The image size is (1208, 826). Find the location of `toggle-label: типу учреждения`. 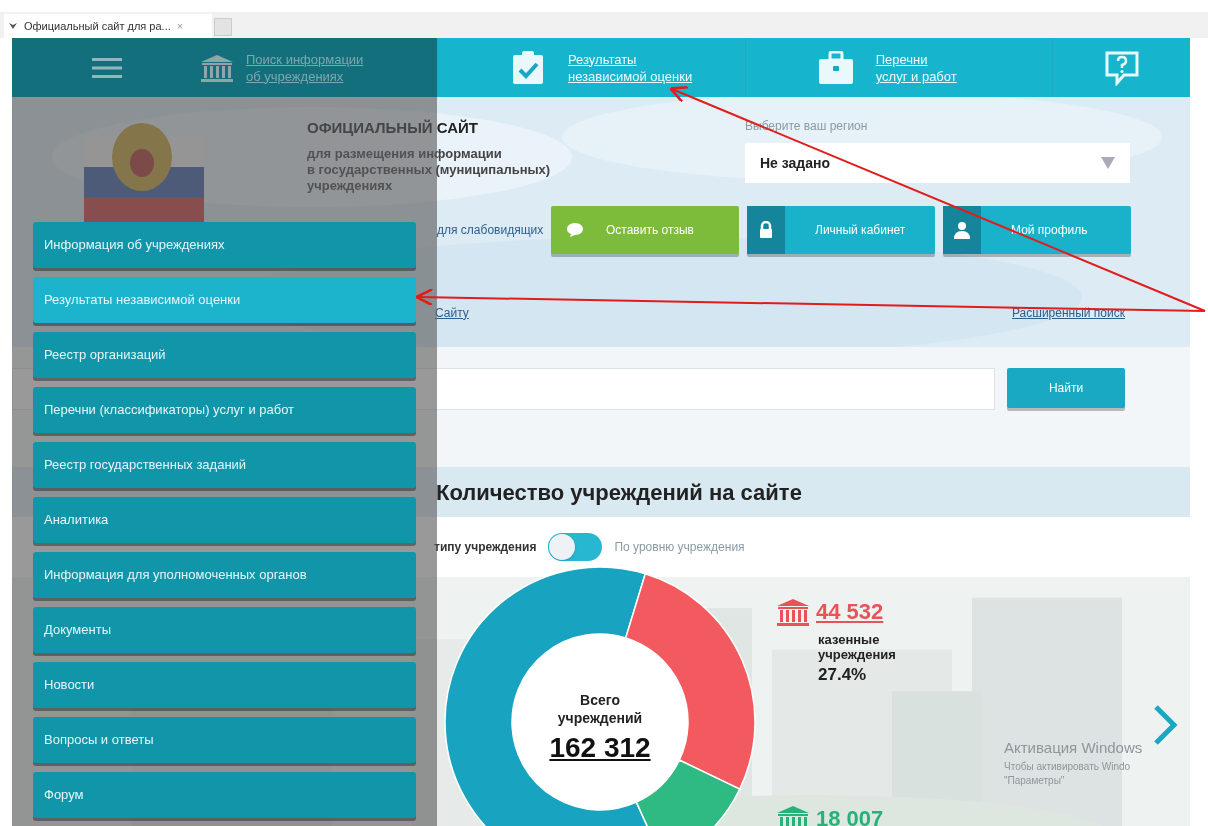

toggle-label: типу учреждения is located at coordinates (485, 547).